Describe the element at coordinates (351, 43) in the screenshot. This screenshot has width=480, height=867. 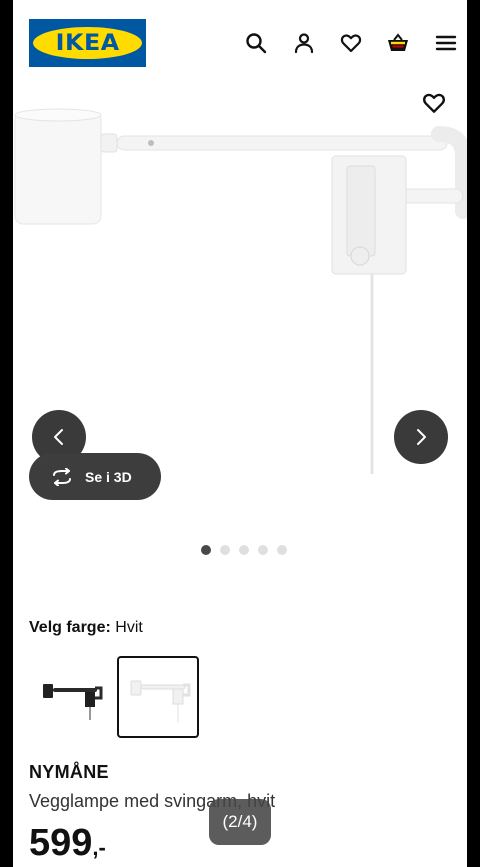
I see `heart-icon` at that location.